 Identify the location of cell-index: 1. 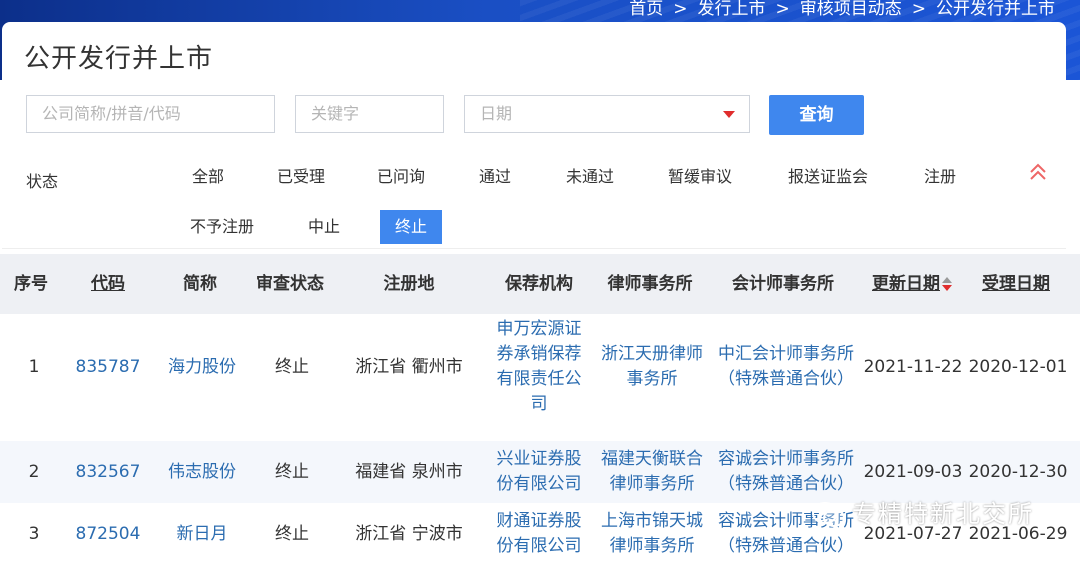
(34, 366).